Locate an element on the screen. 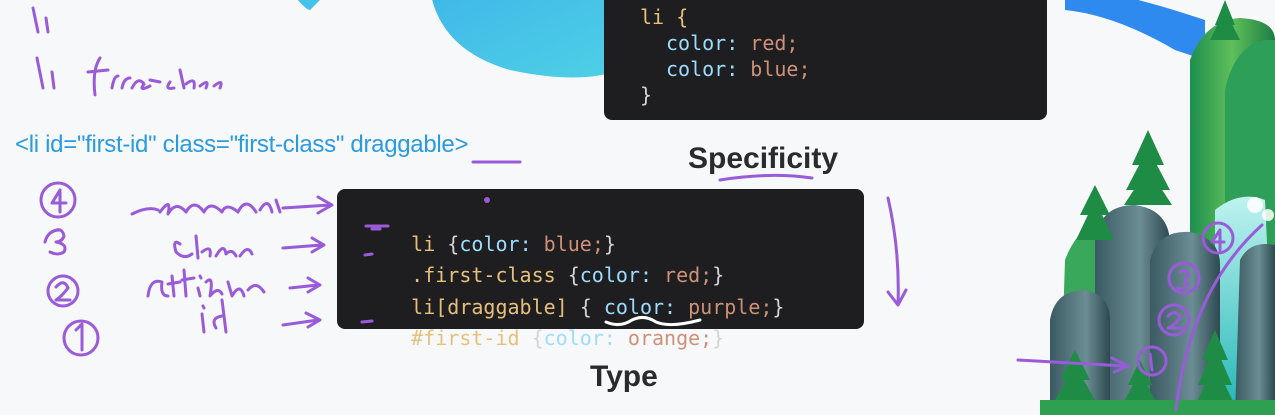 The height and width of the screenshot is (415, 1275). code-brace: { is located at coordinates (531, 338).